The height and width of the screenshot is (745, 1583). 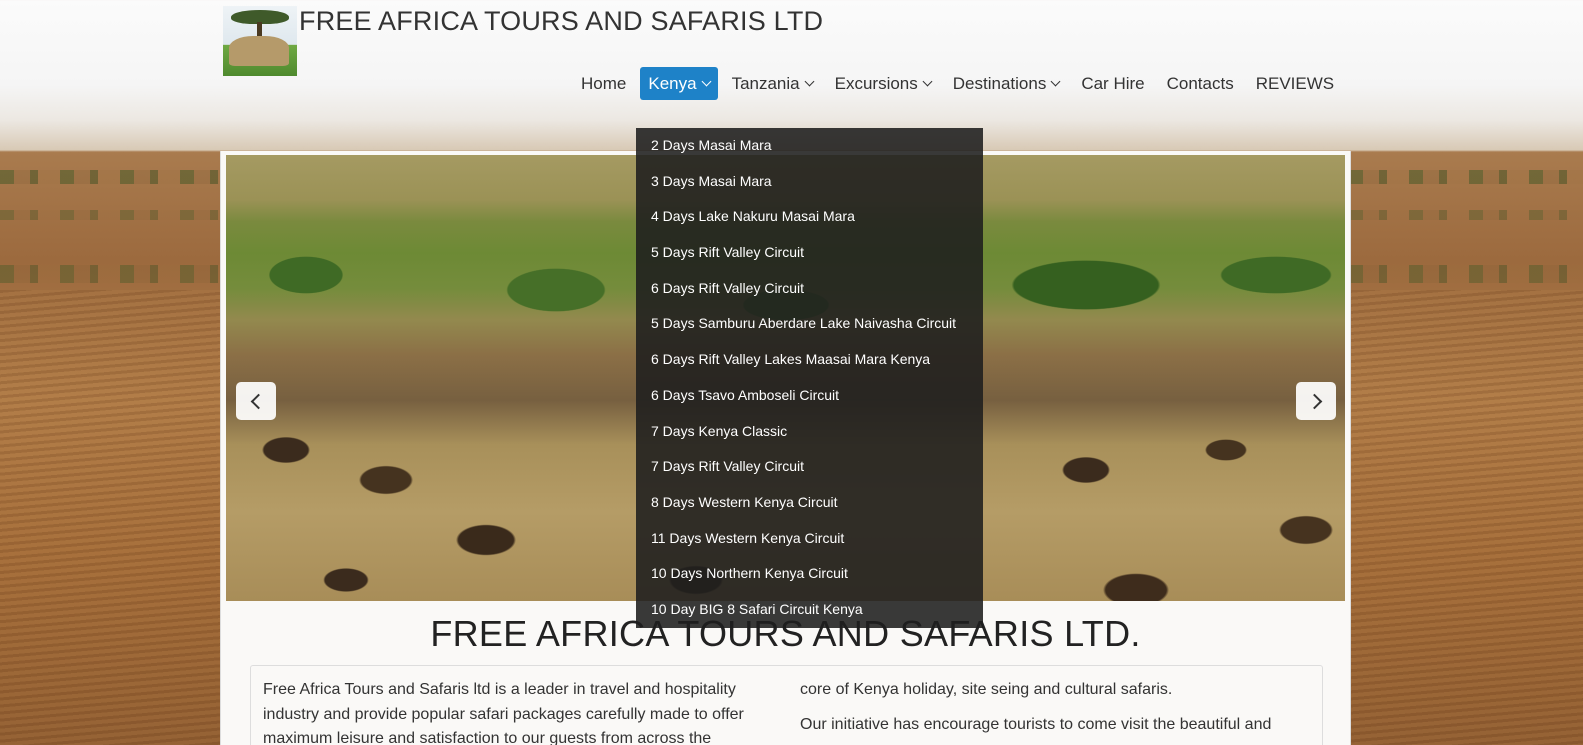 I want to click on menu-item: 6 Days Rift Valley Circuit, so click(x=809, y=289).